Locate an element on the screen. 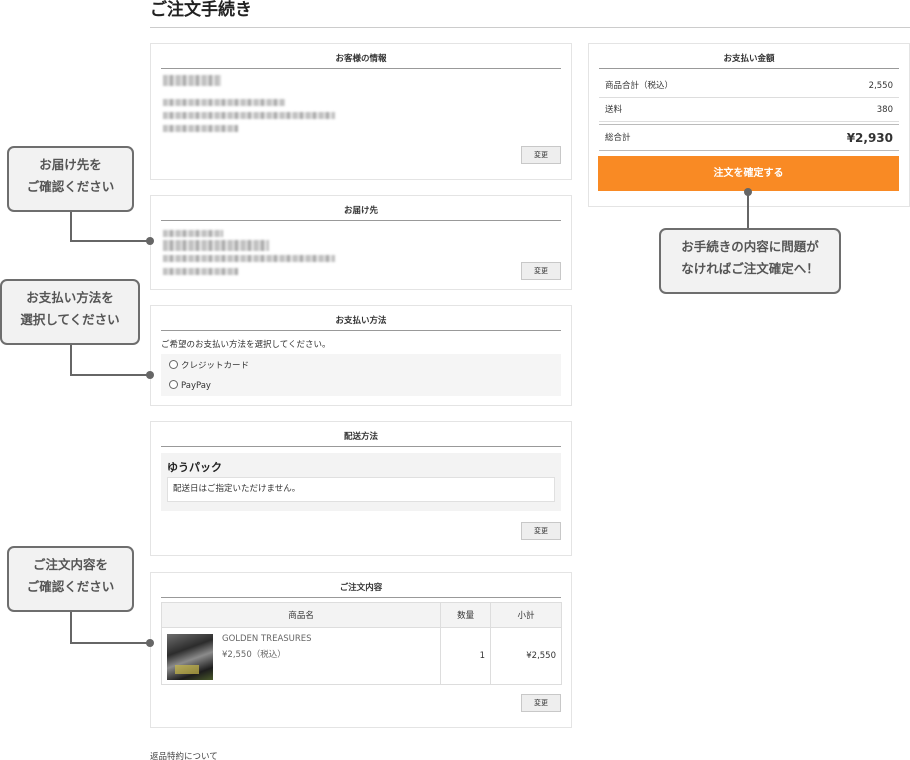 Image resolution: width=910 pixels, height=760 pixels. delivery-name-redacted is located at coordinates (216, 245).